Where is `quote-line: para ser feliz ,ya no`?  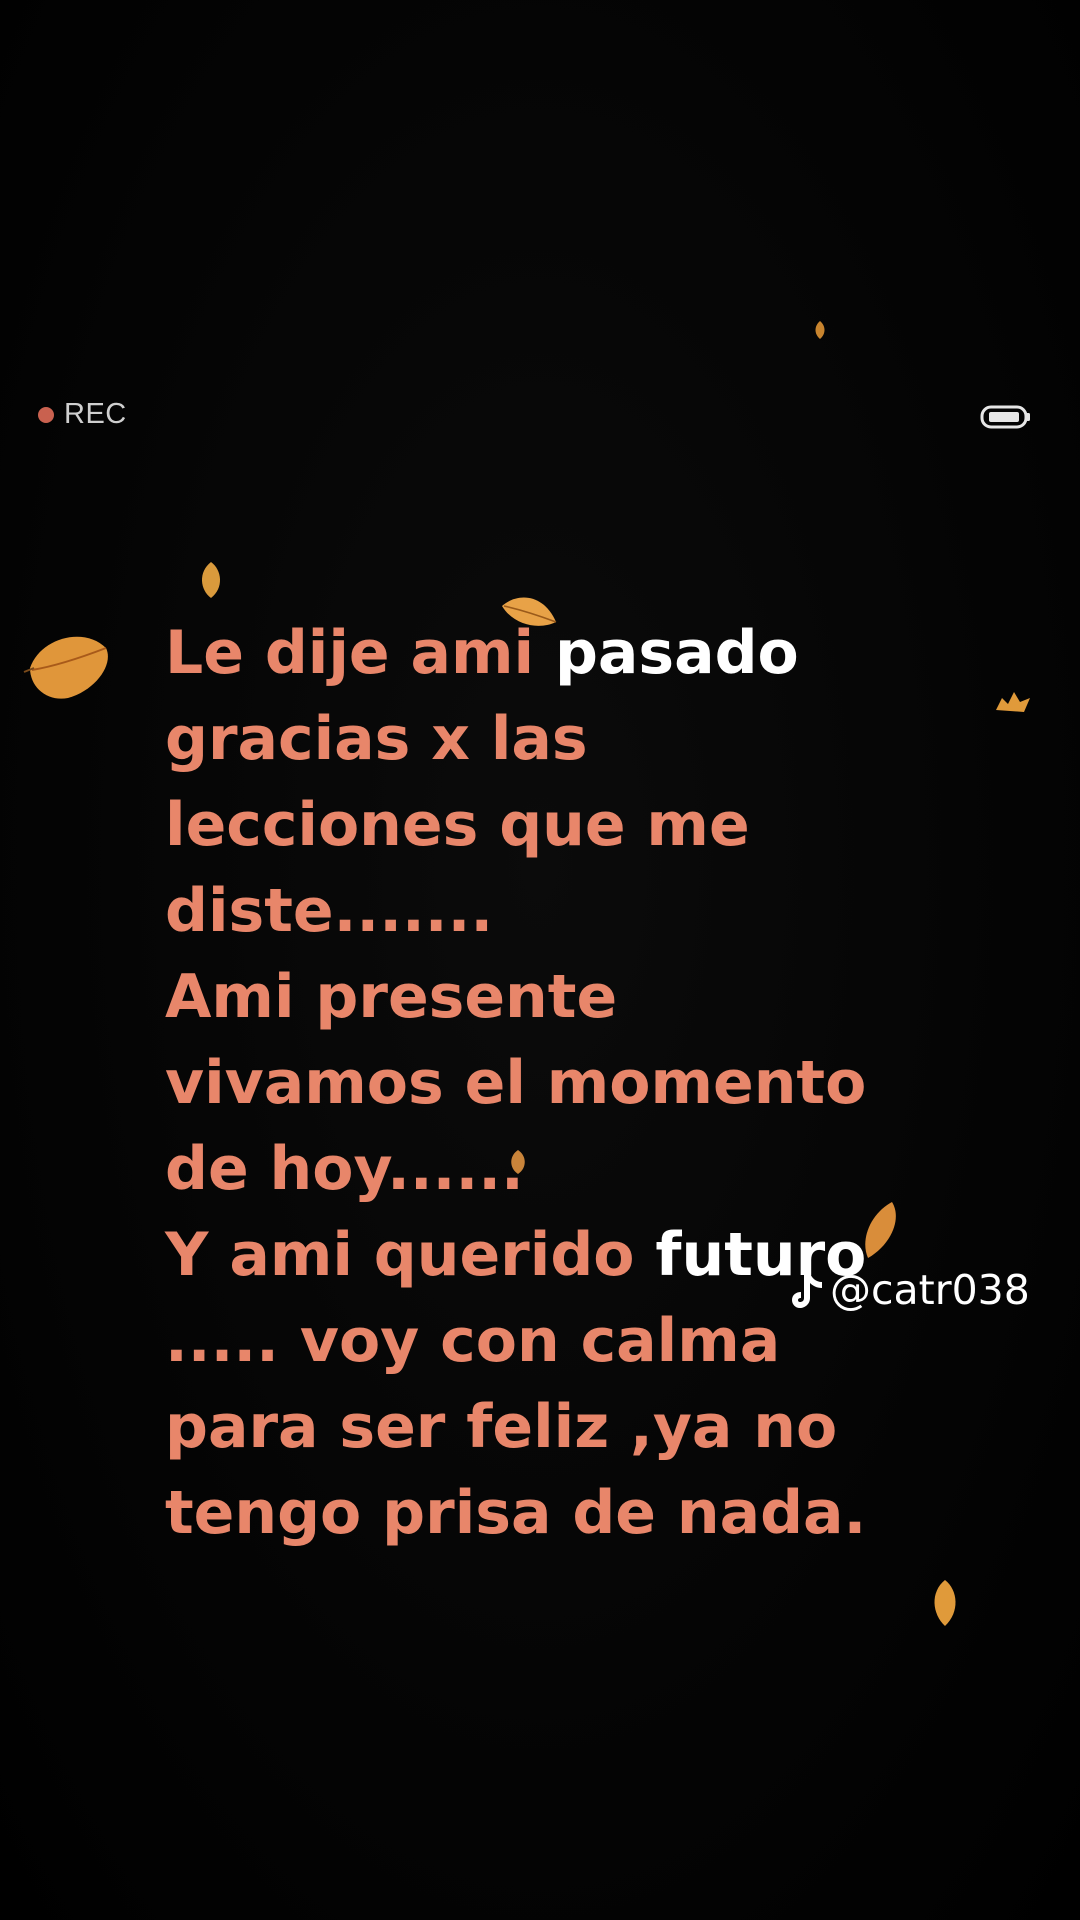 quote-line: para ser feliz ,ya no is located at coordinates (501, 1427).